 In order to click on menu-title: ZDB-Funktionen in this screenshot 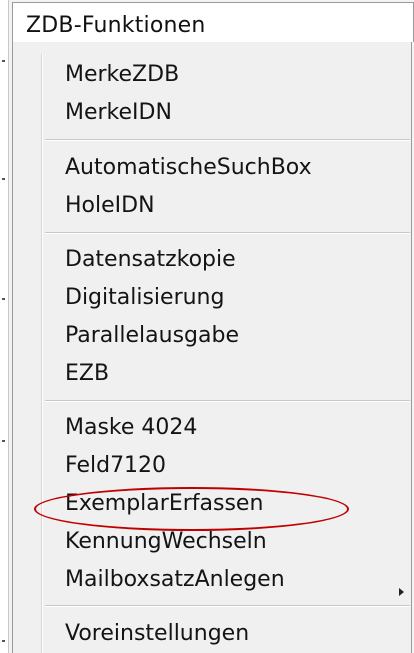, I will do `click(116, 25)`.